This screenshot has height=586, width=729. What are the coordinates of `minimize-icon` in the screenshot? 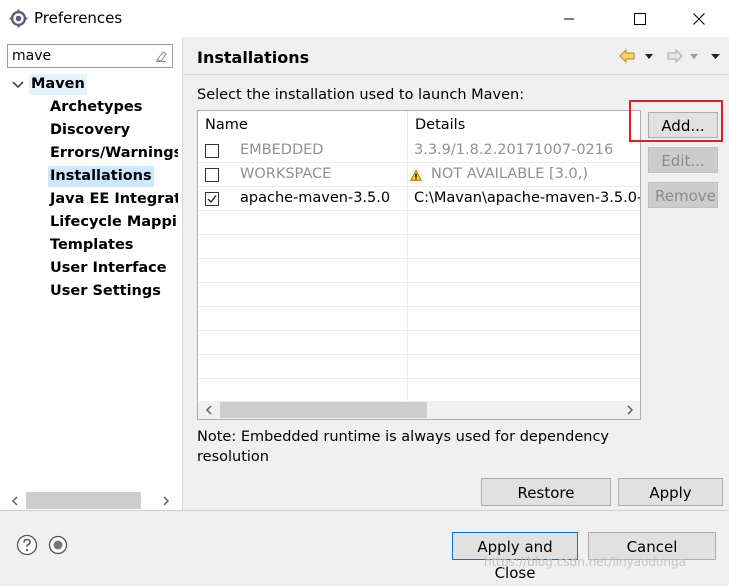 It's located at (569, 18).